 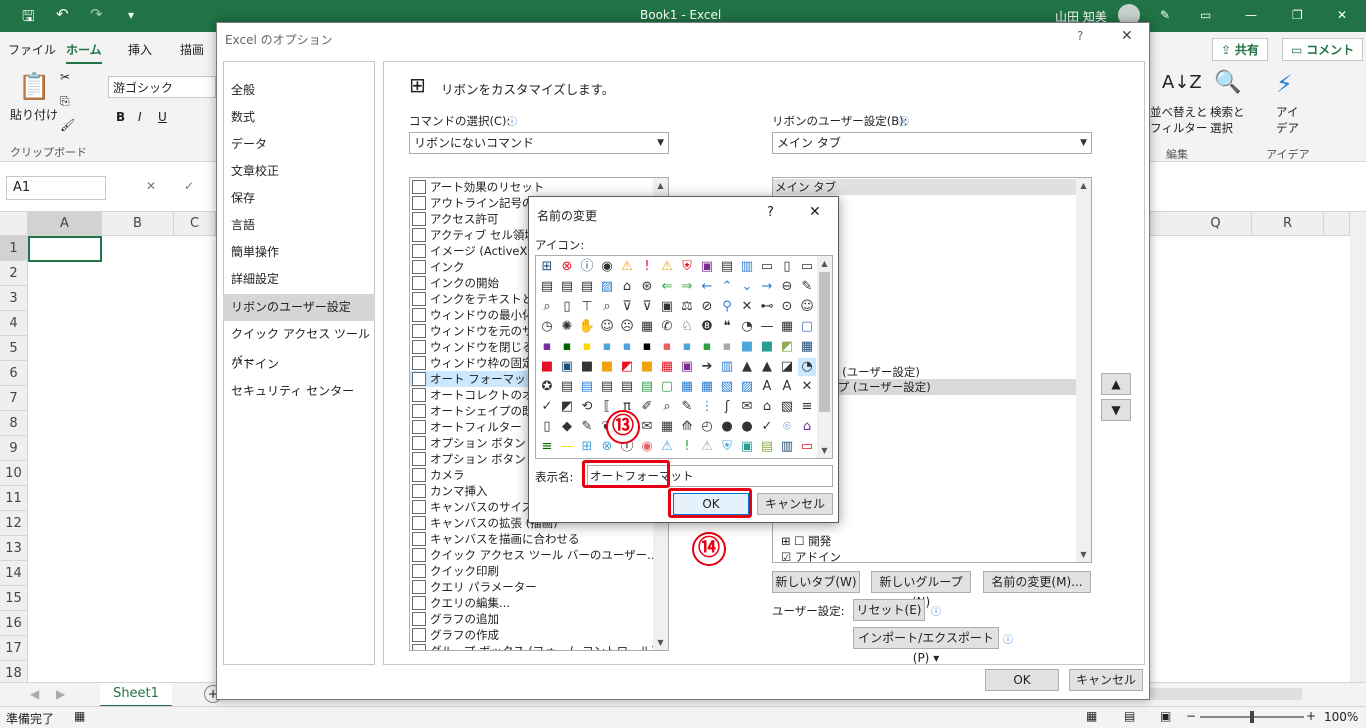 What do you see at coordinates (14, 373) in the screenshot?
I see `row-header: 6` at bounding box center [14, 373].